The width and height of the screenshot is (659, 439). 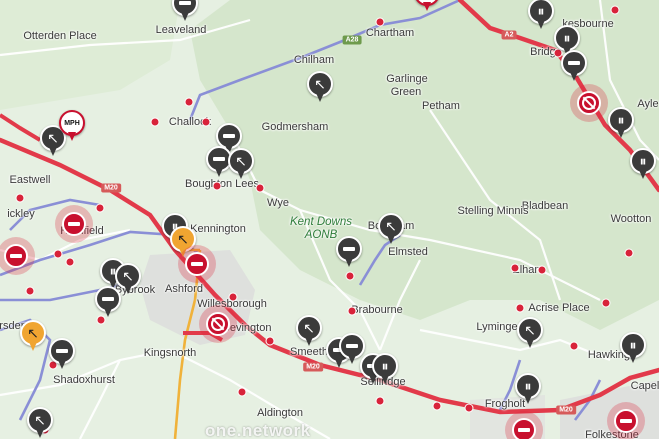 I want to click on place-label: Ashford, so click(x=184, y=289).